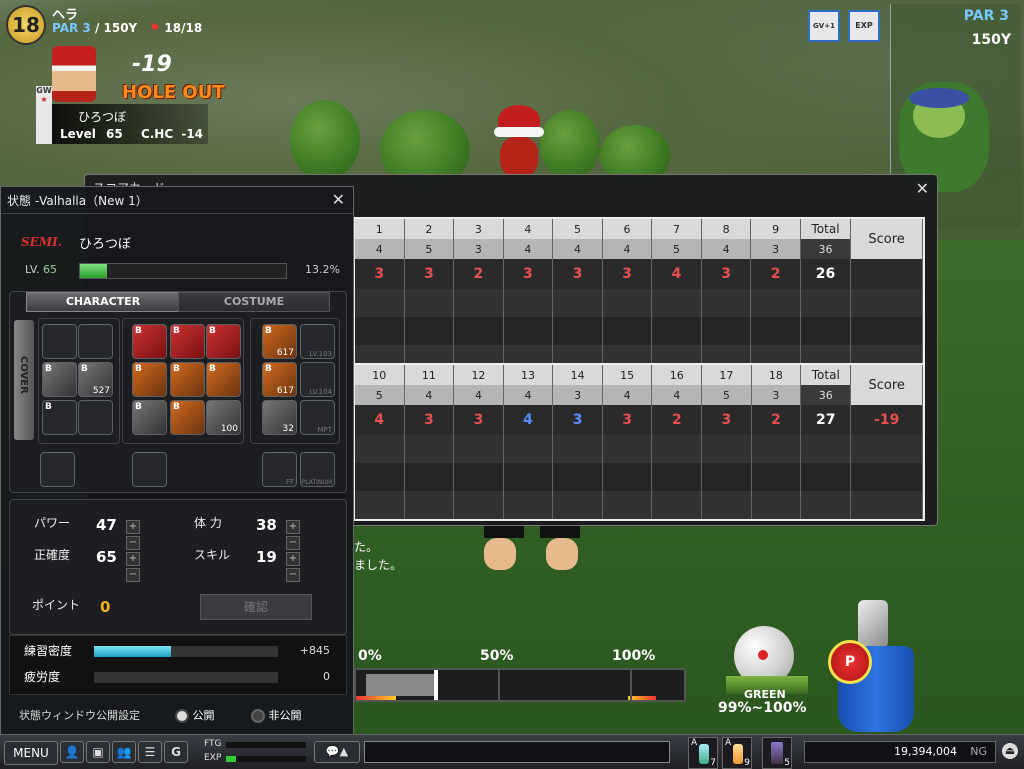  I want to click on visibility-label: 状態ウィンドウ公開設定, so click(79, 715).